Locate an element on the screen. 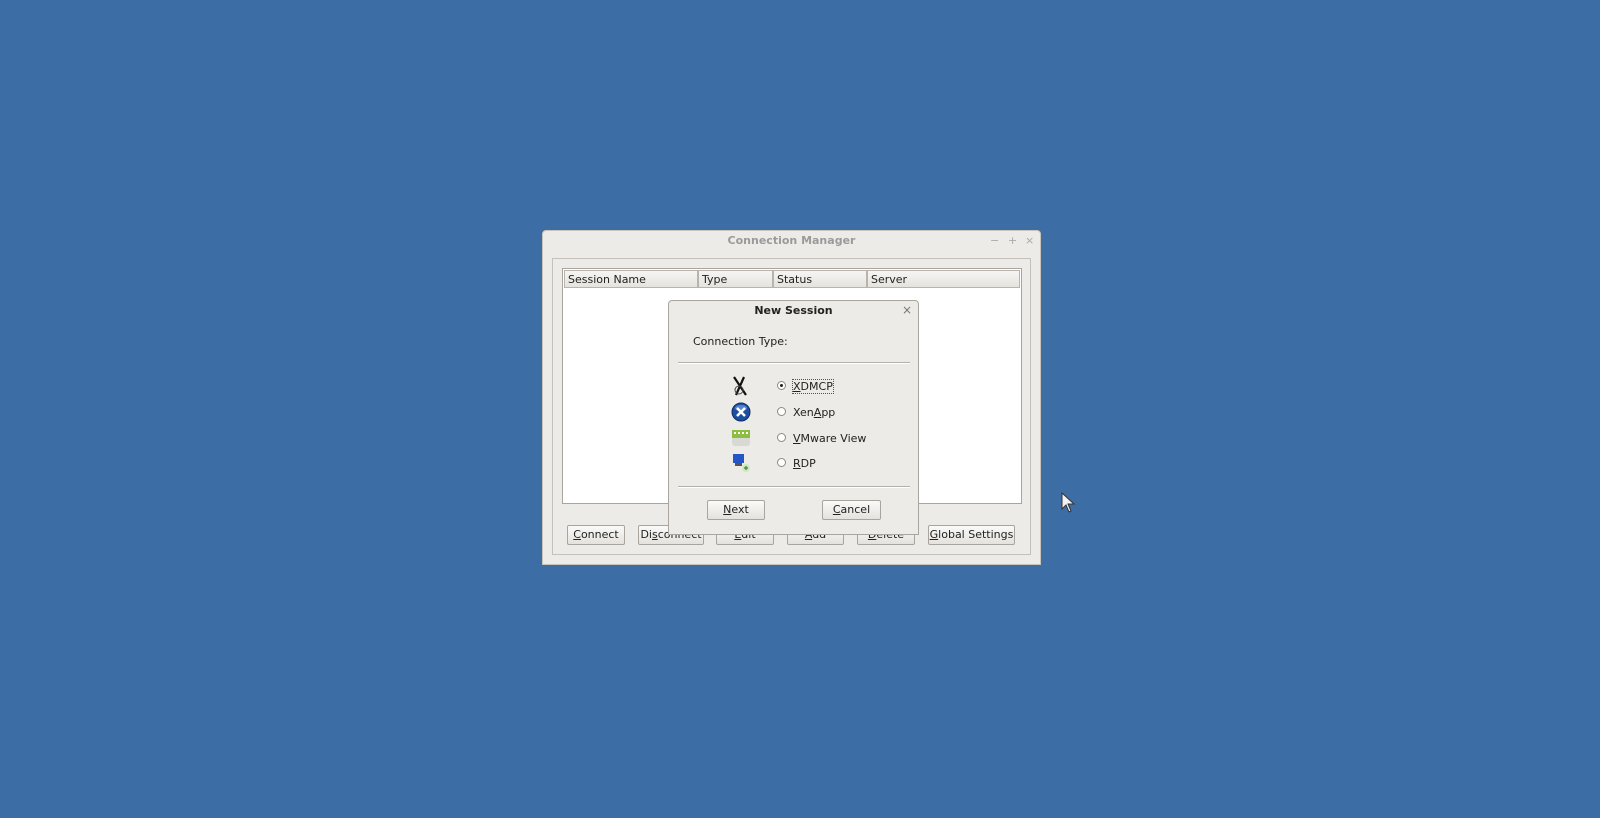  dialog-title: New Session is located at coordinates (793, 310).